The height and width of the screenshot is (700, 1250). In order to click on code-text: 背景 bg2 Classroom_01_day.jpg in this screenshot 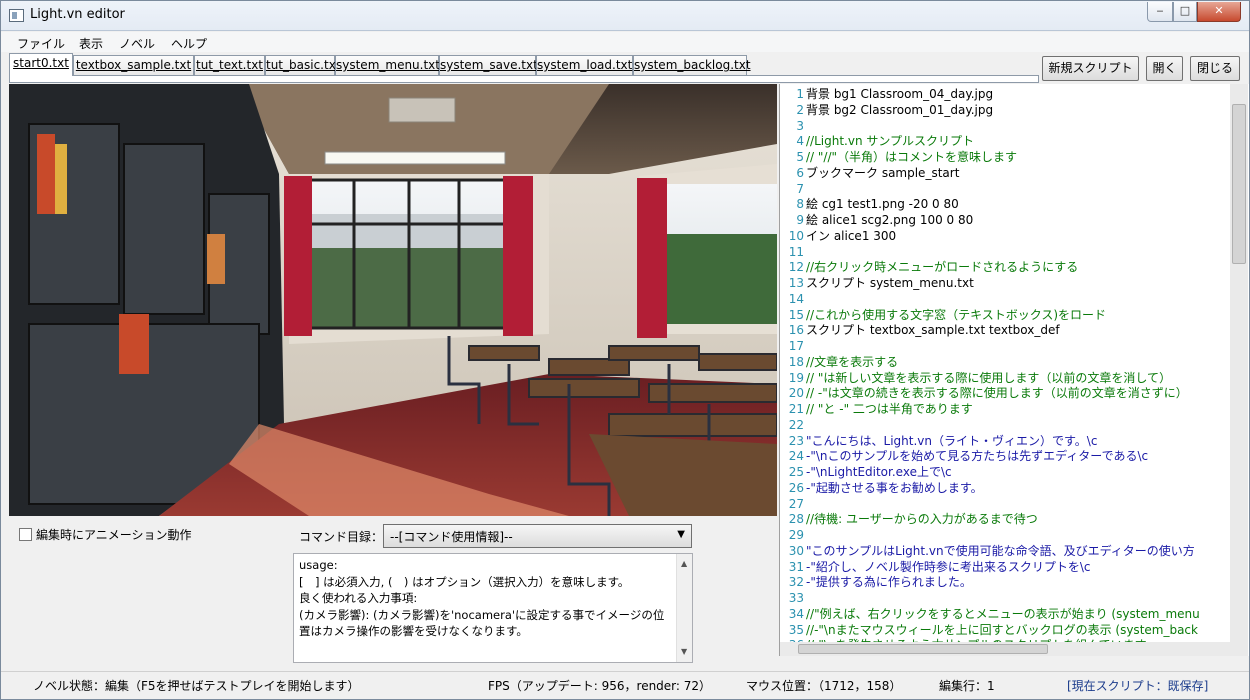, I will do `click(900, 109)`.